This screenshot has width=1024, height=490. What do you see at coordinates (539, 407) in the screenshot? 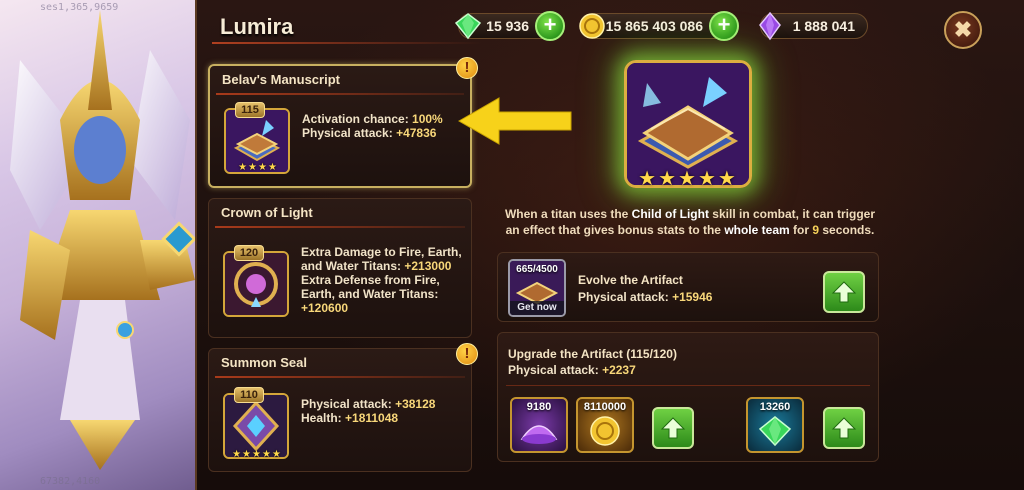
I see `resource-count: 9180` at bounding box center [539, 407].